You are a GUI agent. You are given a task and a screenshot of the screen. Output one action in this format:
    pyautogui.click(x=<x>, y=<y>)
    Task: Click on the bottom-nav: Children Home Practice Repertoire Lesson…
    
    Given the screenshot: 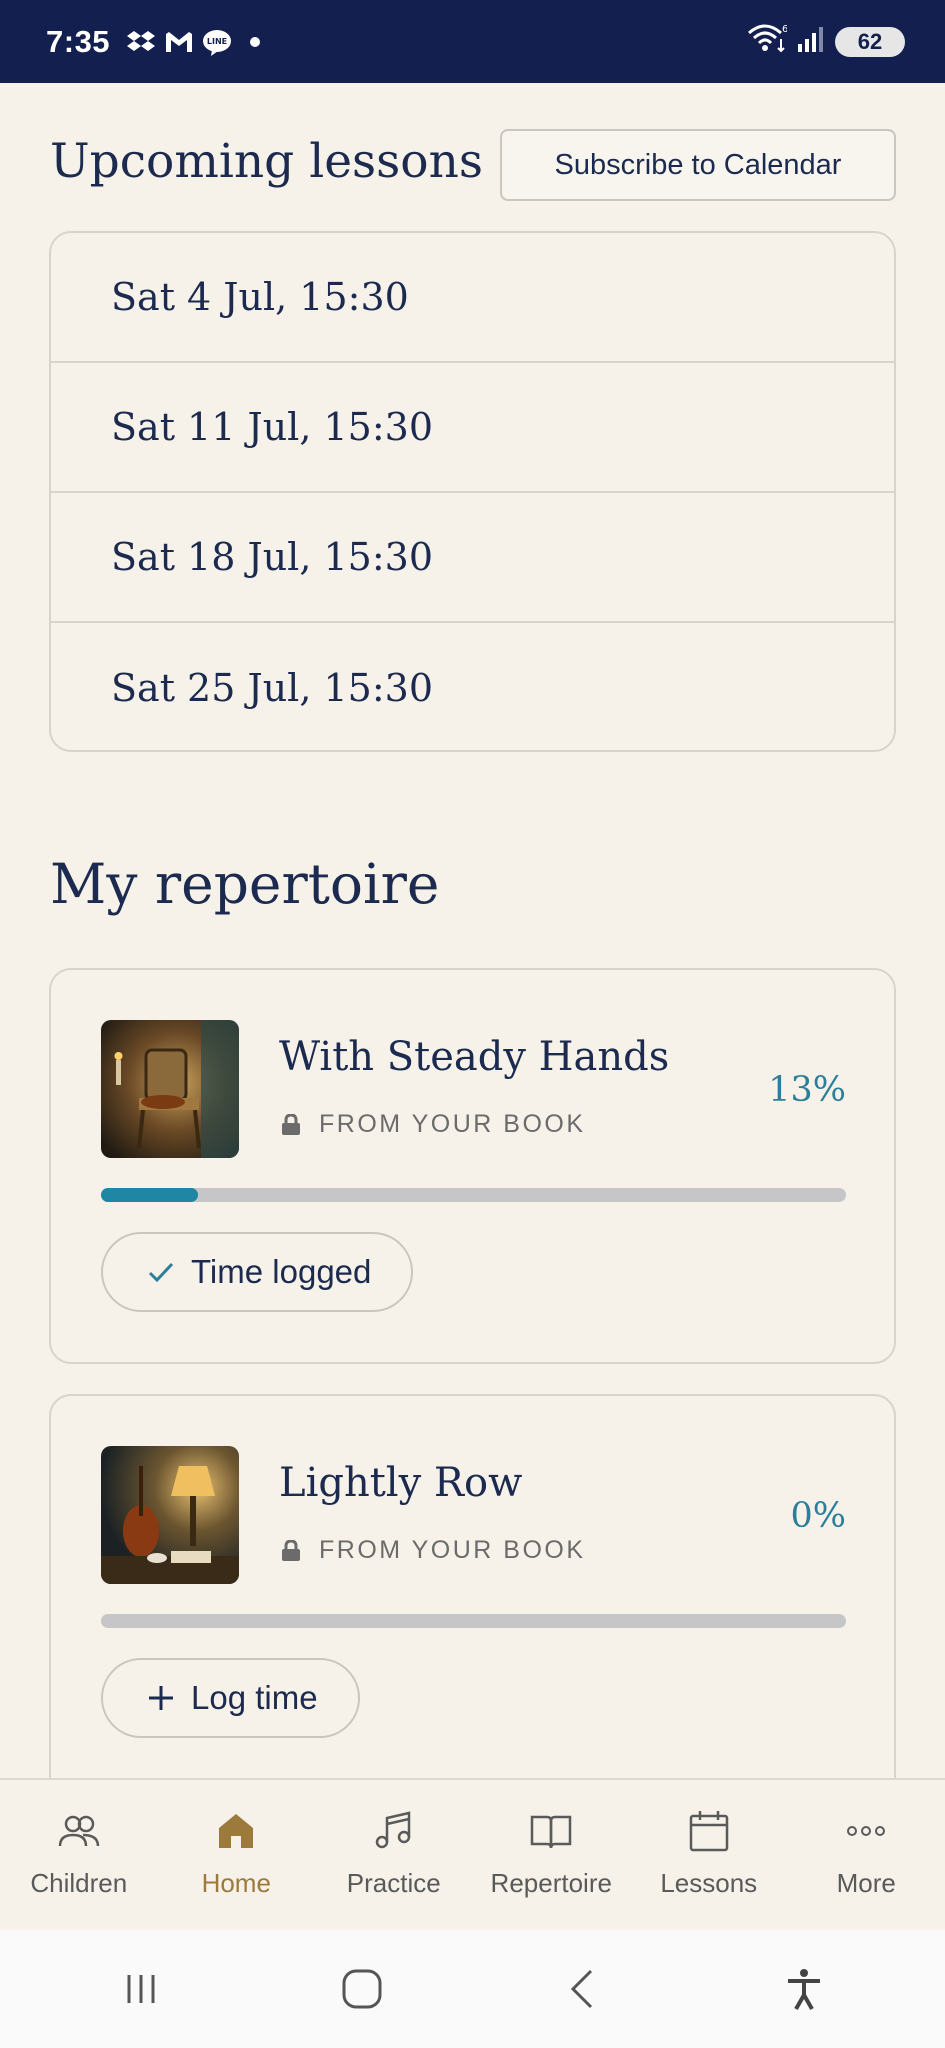 What is the action you would take?
    pyautogui.click(x=472, y=1854)
    